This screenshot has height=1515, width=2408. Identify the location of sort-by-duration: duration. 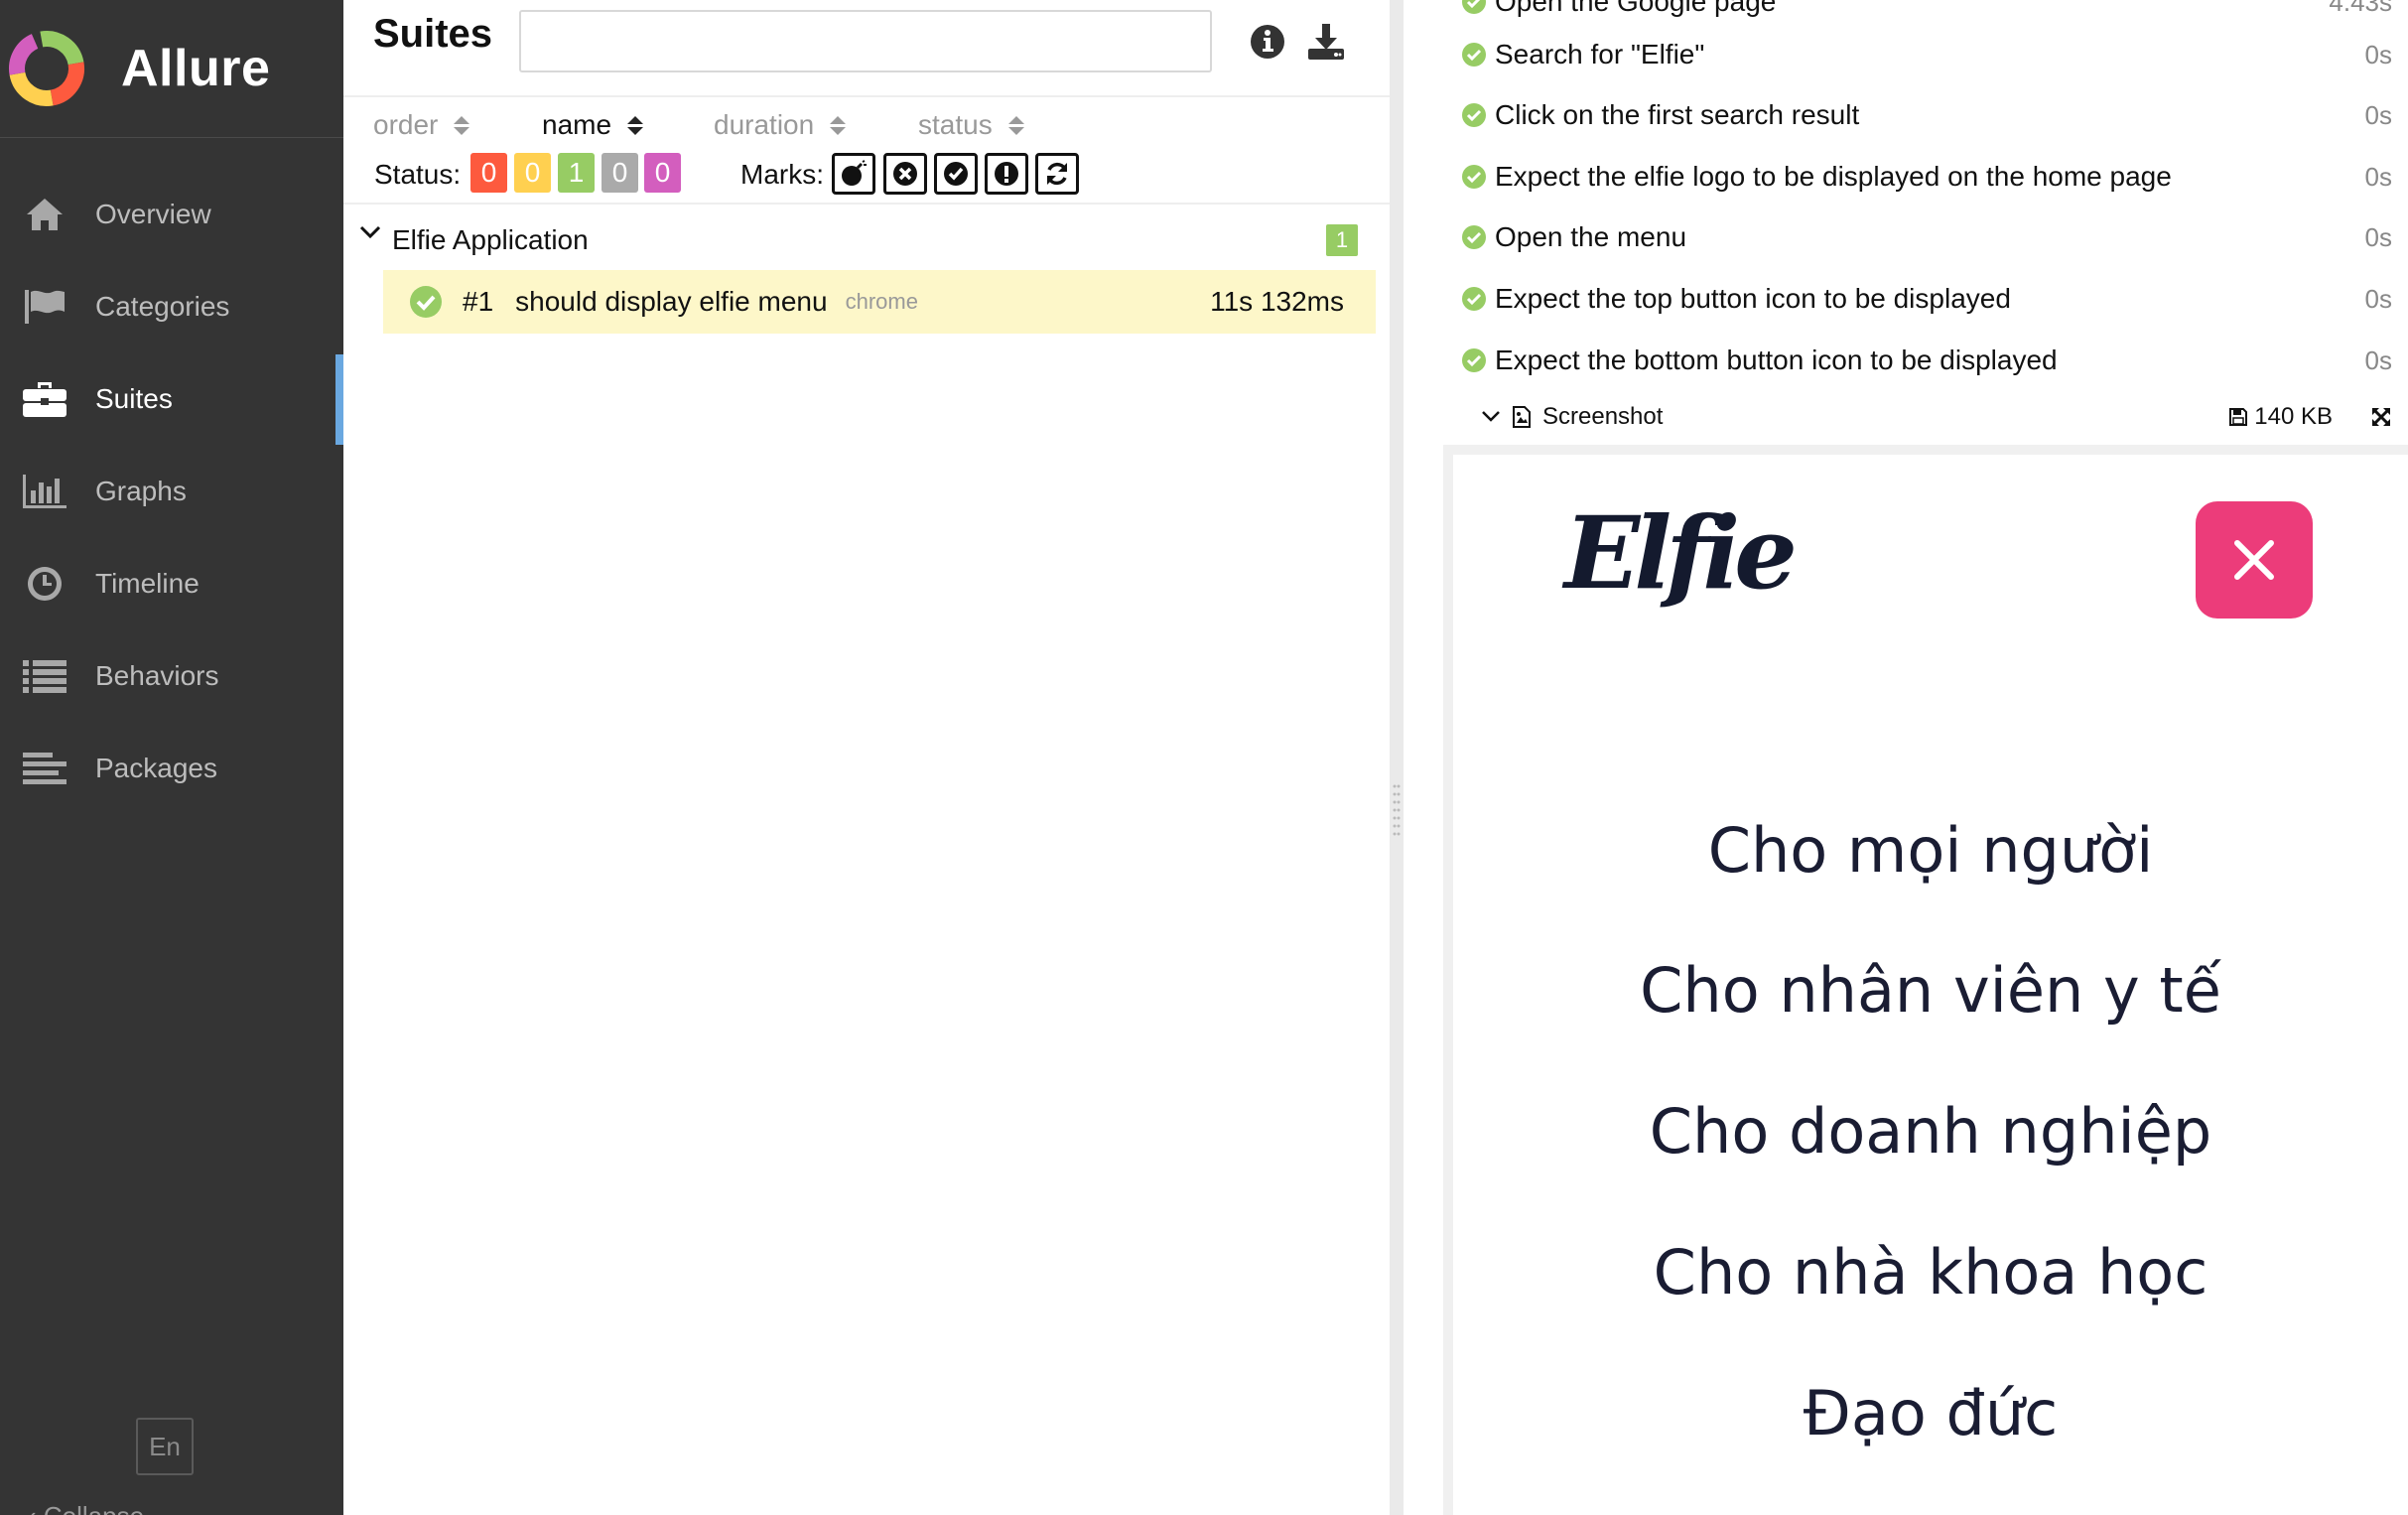
(780, 125).